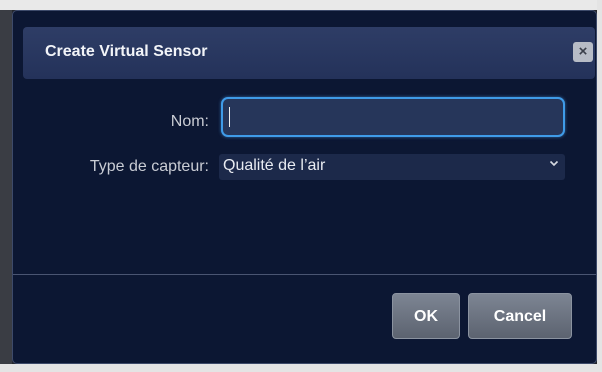 This screenshot has width=602, height=372. Describe the element at coordinates (304, 274) in the screenshot. I see `footer-divider` at that location.